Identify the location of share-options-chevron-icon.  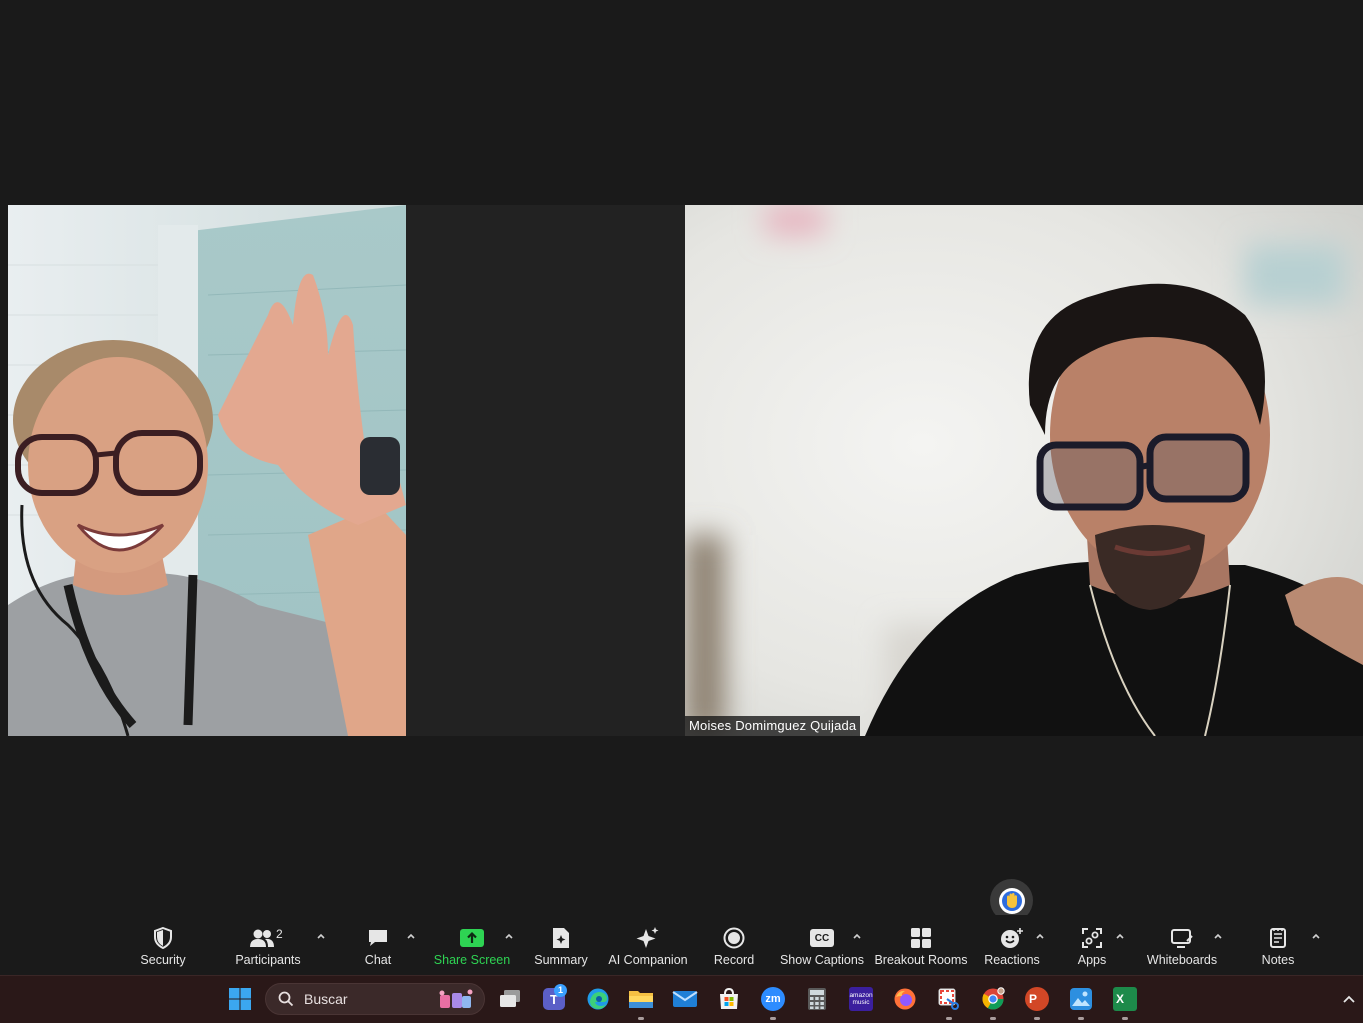
(509, 936).